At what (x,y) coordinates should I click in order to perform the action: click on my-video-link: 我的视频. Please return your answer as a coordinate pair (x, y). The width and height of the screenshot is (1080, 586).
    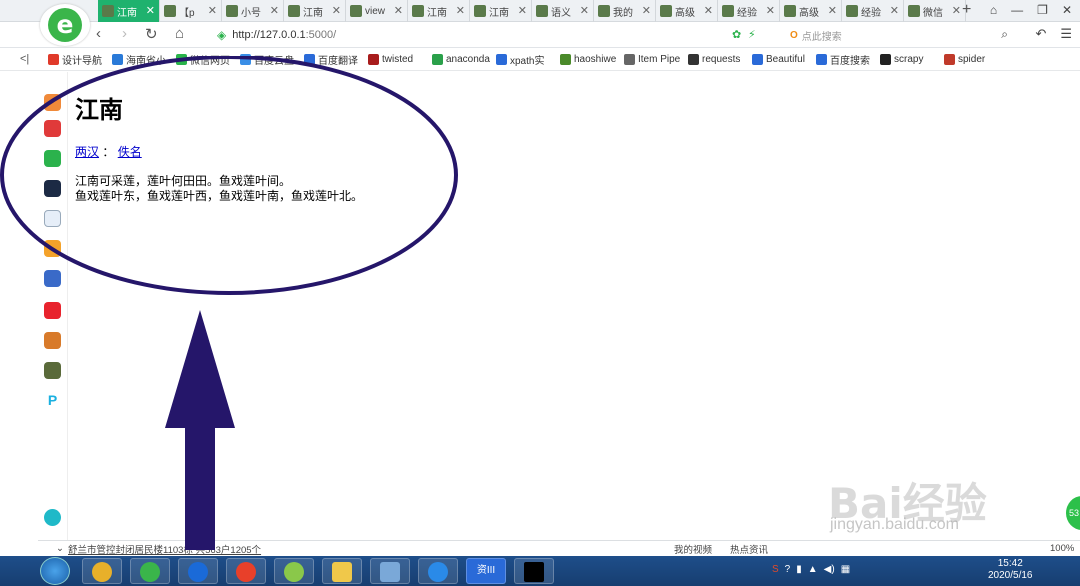
    Looking at the image, I should click on (693, 549).